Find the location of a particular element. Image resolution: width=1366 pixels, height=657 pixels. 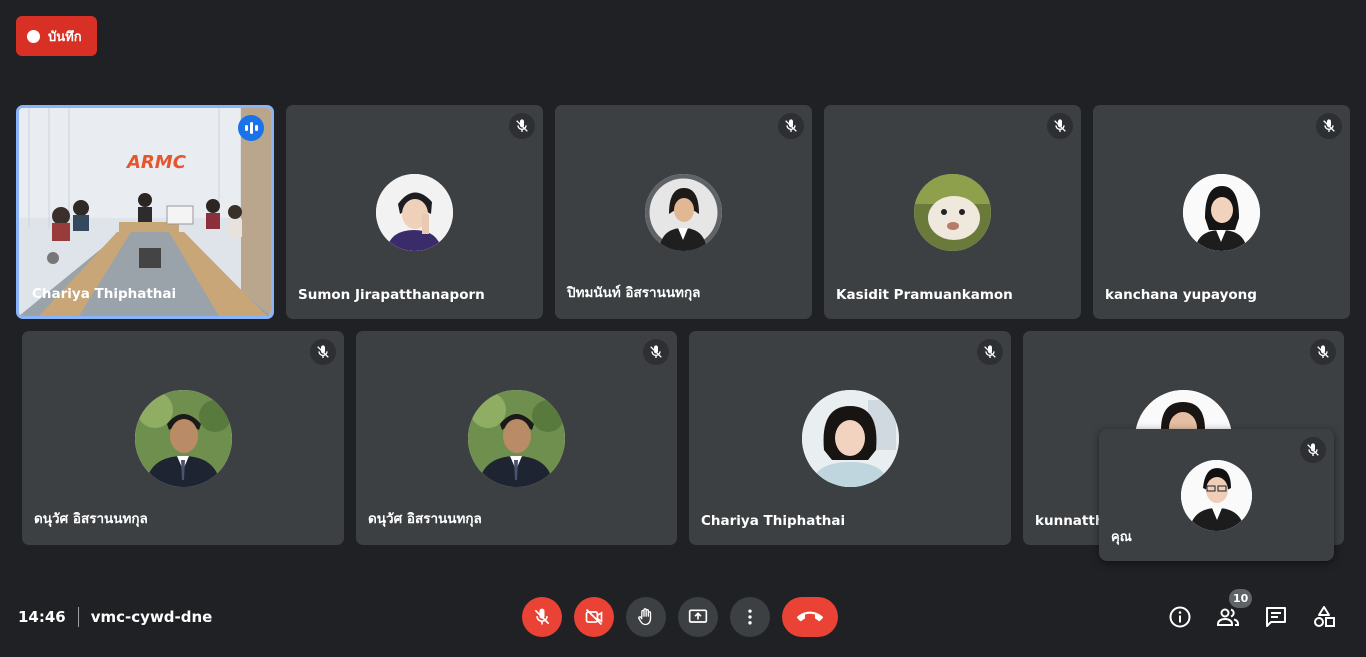

chat-button is located at coordinates (1276, 617).